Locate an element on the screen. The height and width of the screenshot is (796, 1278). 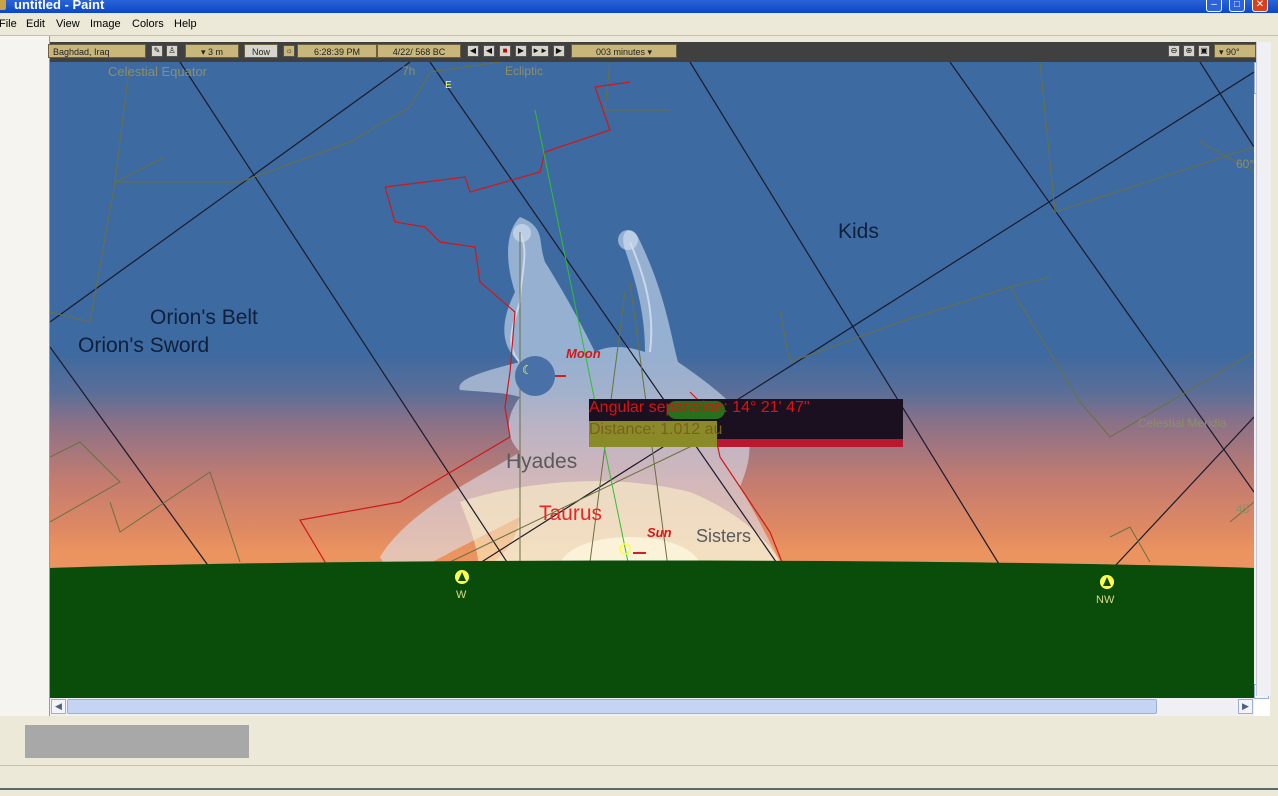
reverse-icon: ◀ is located at coordinates (489, 51).